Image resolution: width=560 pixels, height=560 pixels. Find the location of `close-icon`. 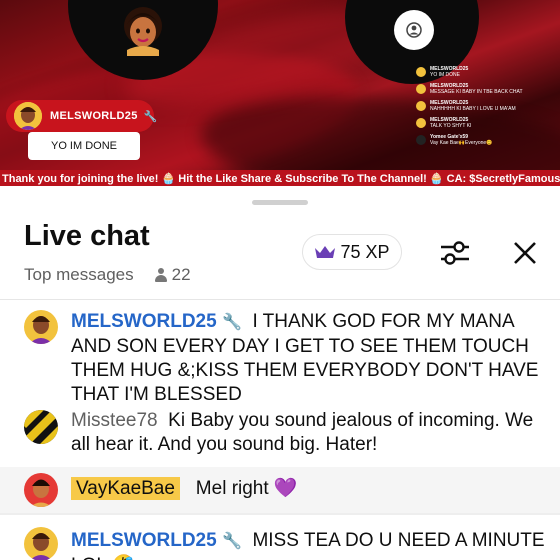

close-icon is located at coordinates (525, 253).